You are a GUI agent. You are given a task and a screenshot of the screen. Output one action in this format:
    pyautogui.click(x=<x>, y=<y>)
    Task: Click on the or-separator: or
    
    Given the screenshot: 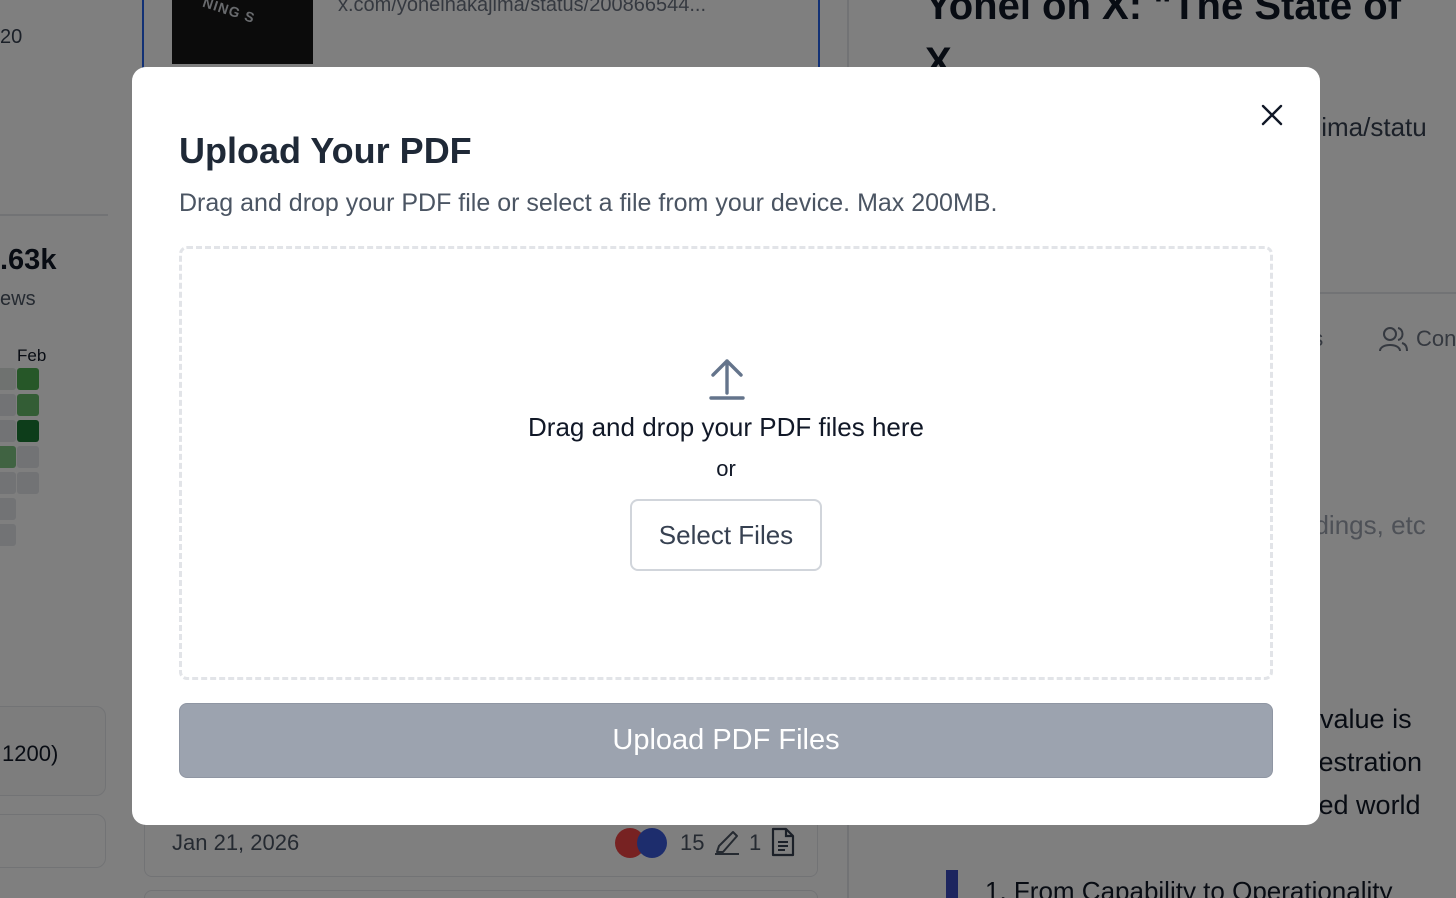 What is the action you would take?
    pyautogui.click(x=726, y=468)
    